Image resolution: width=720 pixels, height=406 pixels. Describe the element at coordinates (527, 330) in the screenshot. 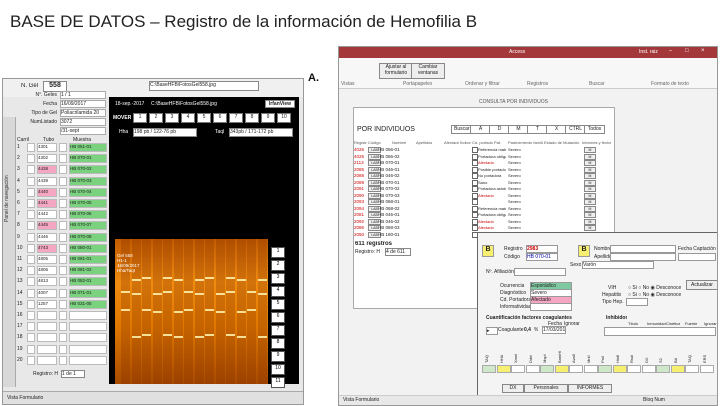

I see `factor-value: 0,4` at that location.